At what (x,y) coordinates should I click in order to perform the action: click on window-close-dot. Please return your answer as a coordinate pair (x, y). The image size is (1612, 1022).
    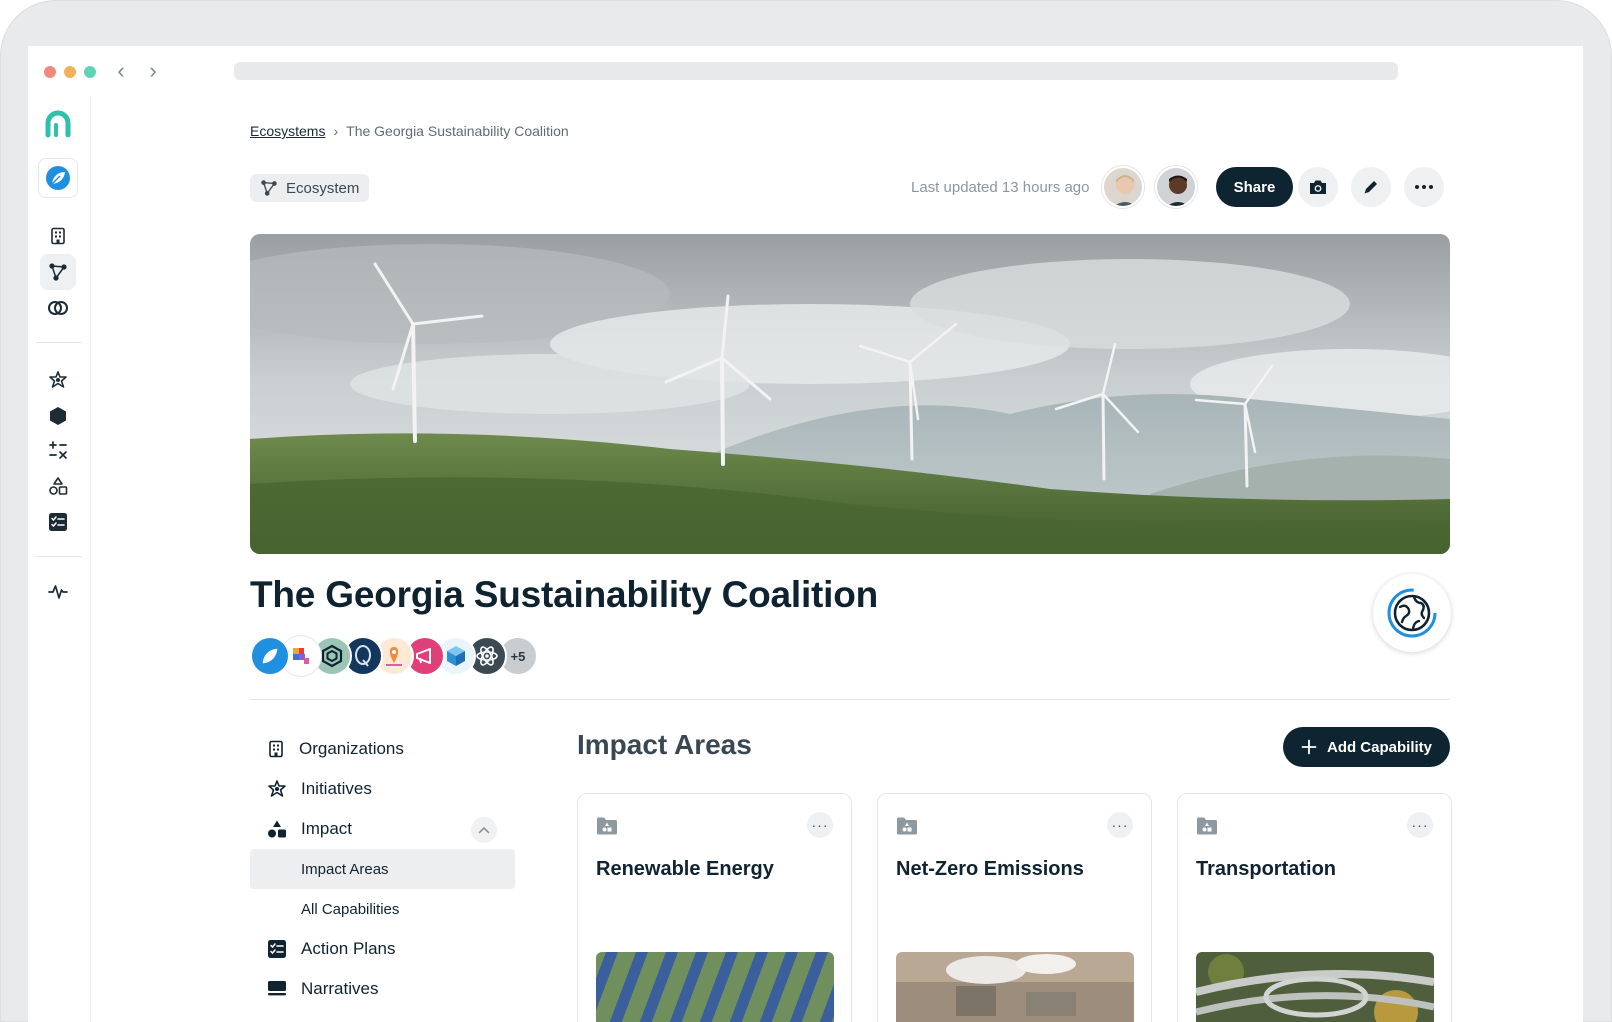
    Looking at the image, I should click on (50, 72).